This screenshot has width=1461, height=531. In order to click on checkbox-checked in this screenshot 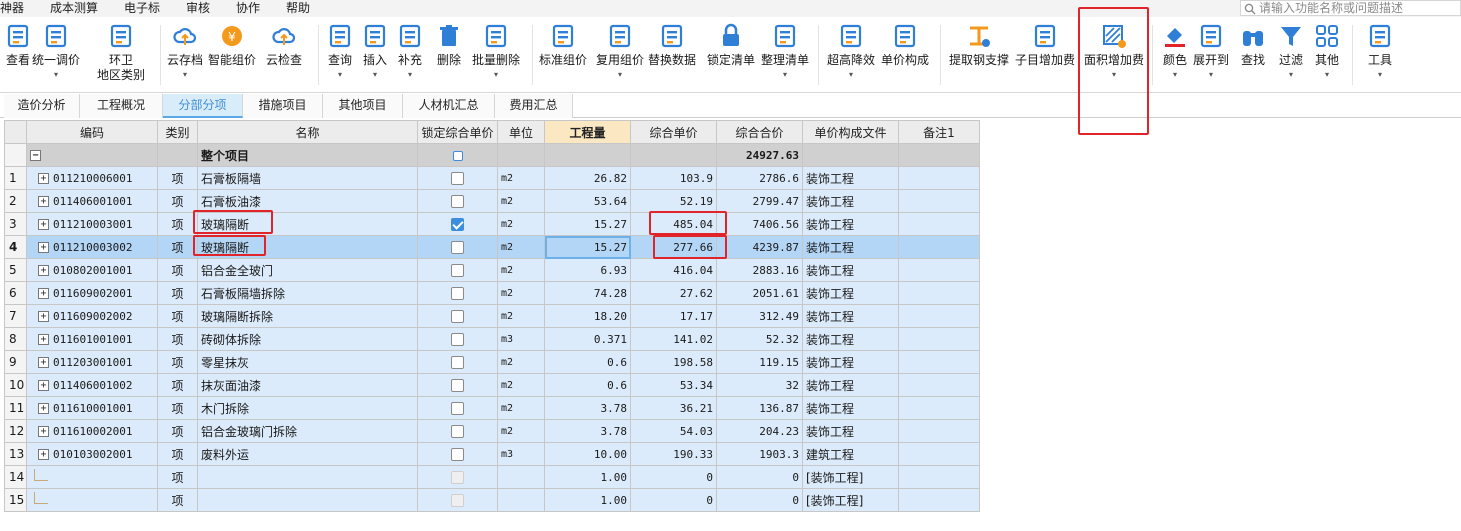, I will do `click(457, 224)`.